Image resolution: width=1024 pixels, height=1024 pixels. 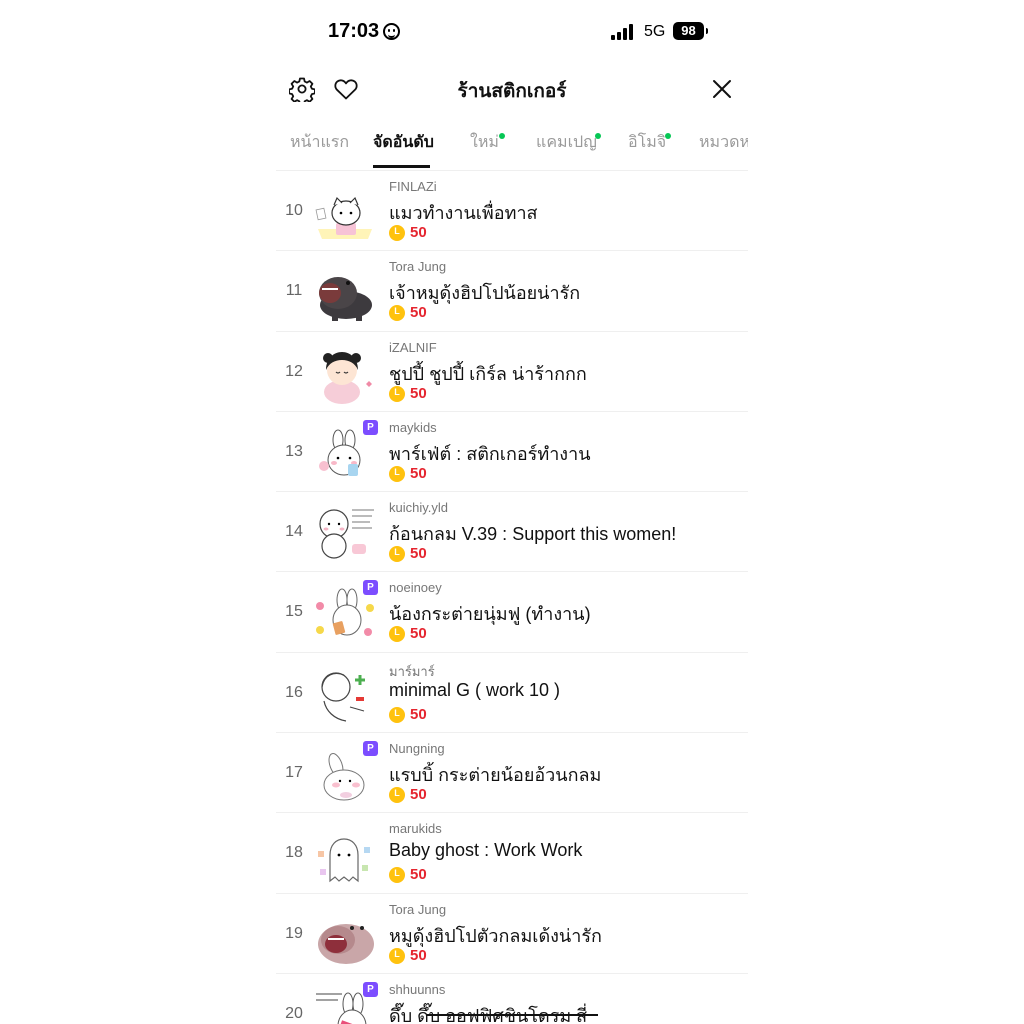 I want to click on battery-level: 98, so click(x=688, y=30).